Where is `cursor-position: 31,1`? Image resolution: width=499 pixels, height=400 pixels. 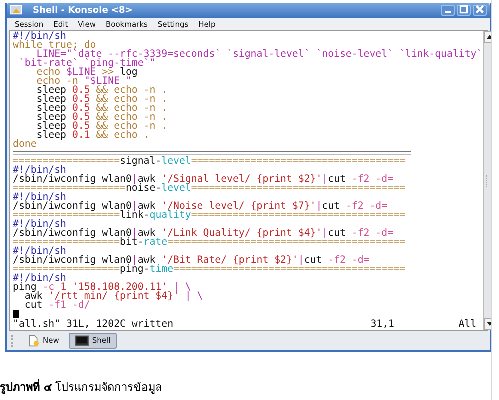 cursor-position: 31,1 is located at coordinates (383, 324).